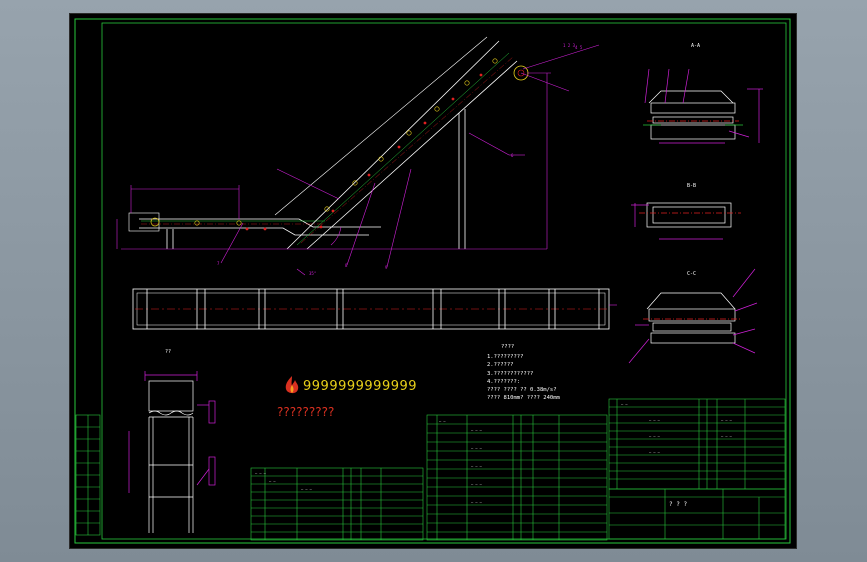  Describe the element at coordinates (504, 381) in the screenshot. I see `note-line: 4.???????:` at that location.